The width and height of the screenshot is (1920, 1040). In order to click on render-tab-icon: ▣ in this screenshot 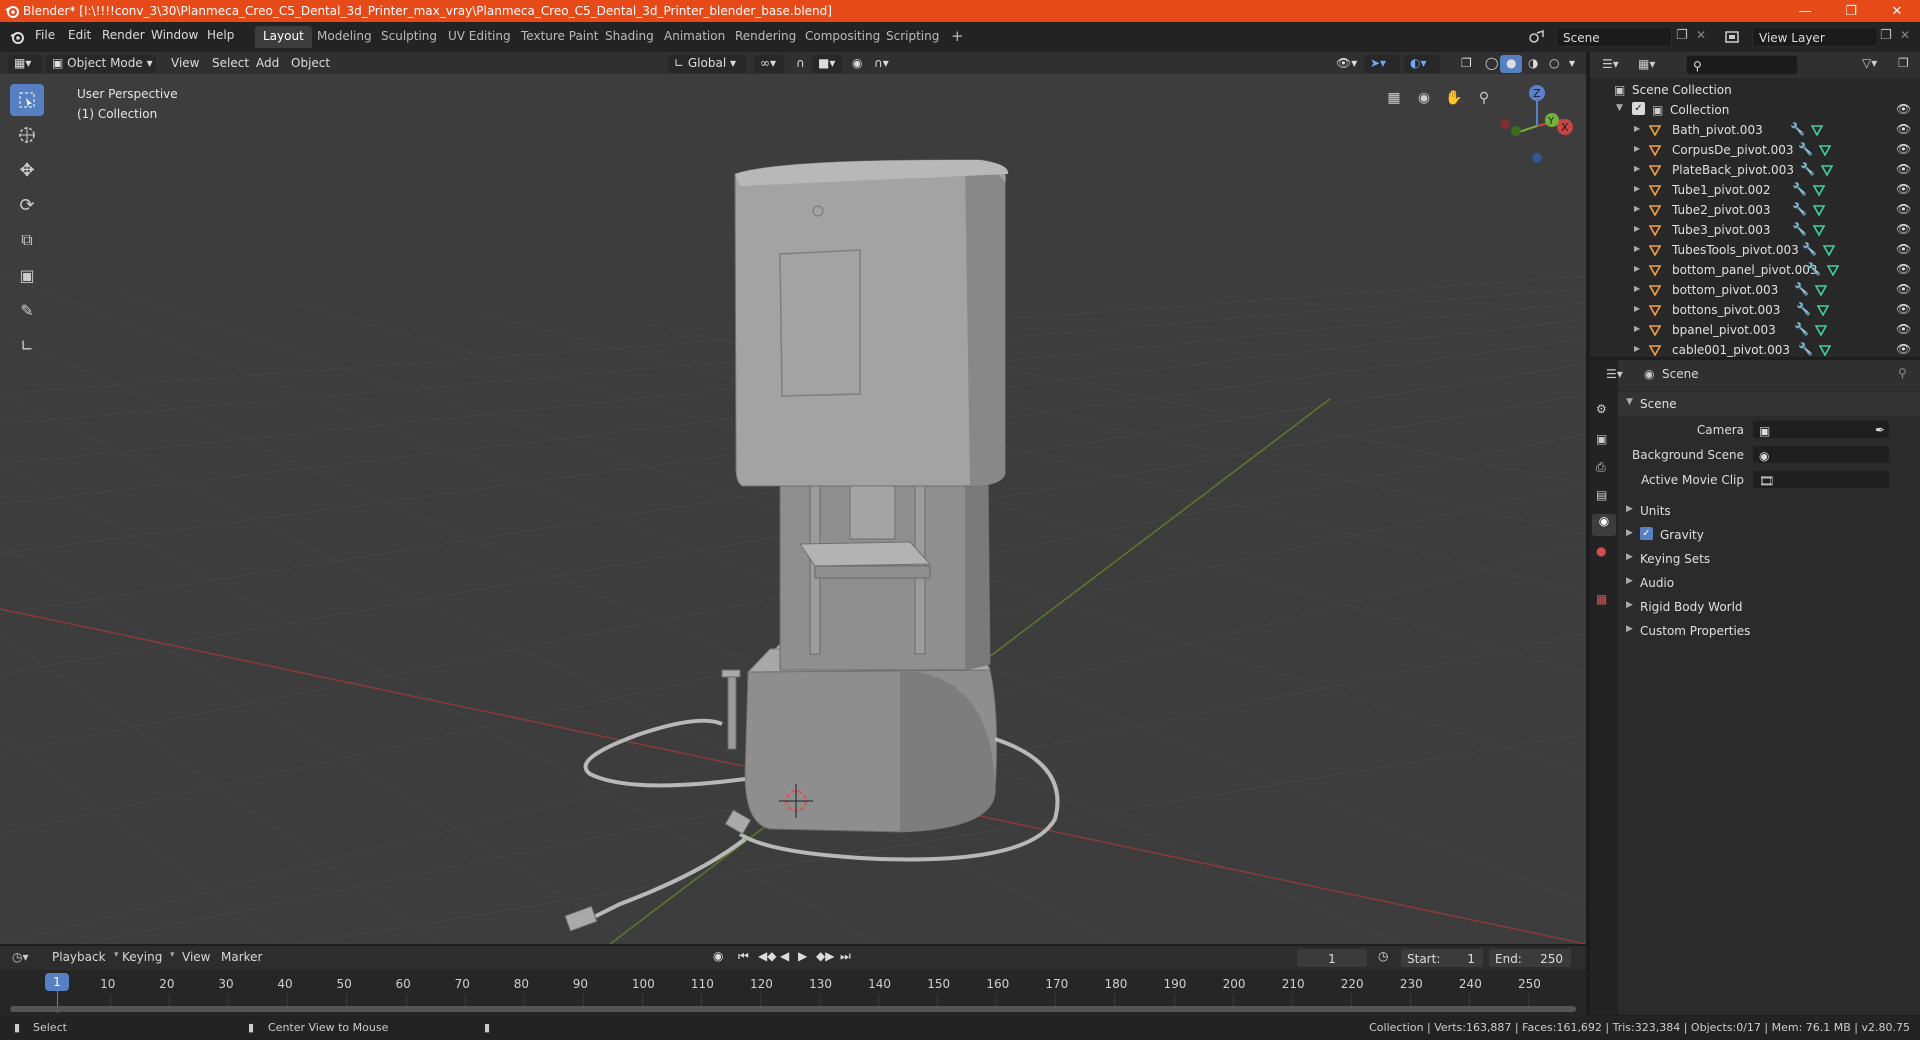, I will do `click(1601, 439)`.